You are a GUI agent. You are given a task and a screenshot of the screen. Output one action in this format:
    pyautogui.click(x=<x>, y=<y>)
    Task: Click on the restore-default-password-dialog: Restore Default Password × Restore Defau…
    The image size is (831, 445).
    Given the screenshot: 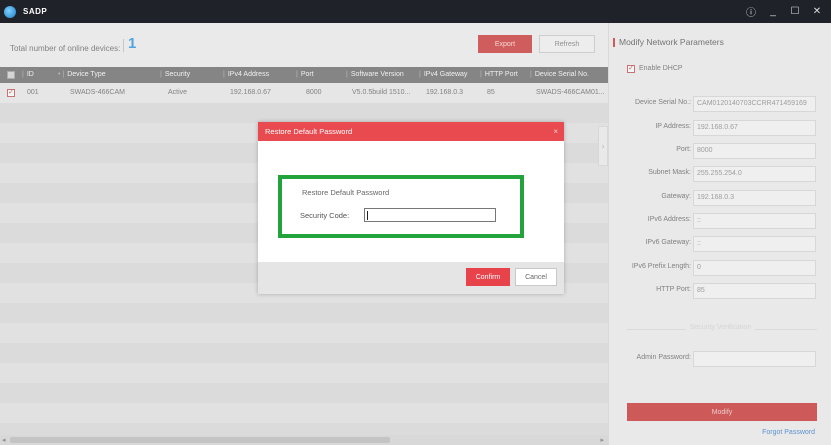 What is the action you would take?
    pyautogui.click(x=411, y=208)
    